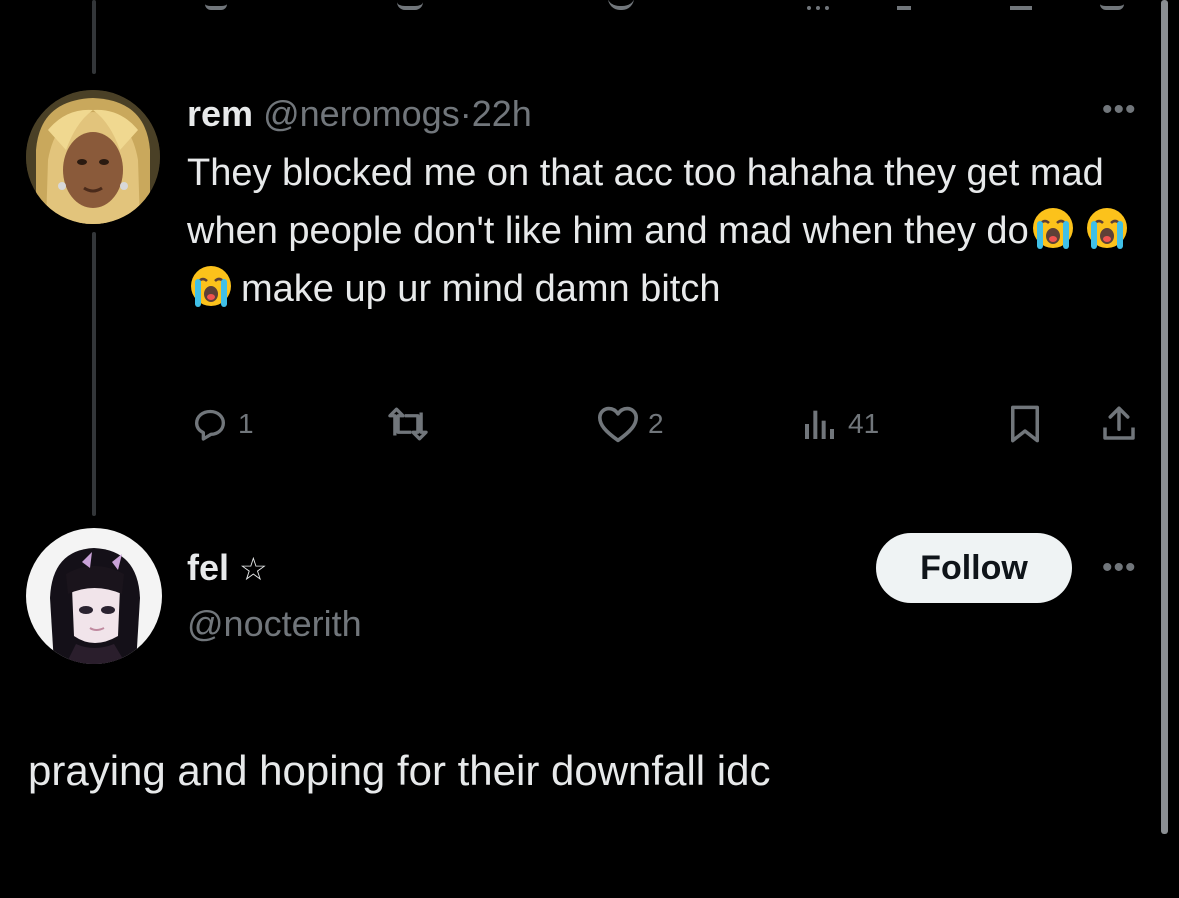 The image size is (1179, 898). I want to click on reply-icon, so click(210, 425).